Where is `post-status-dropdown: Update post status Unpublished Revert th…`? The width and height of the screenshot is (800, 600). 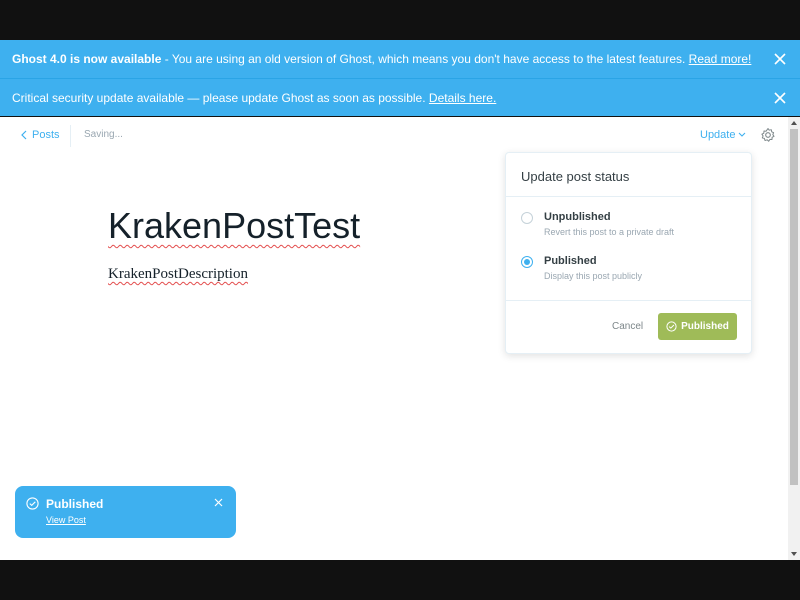 post-status-dropdown: Update post status Unpublished Revert th… is located at coordinates (628, 253).